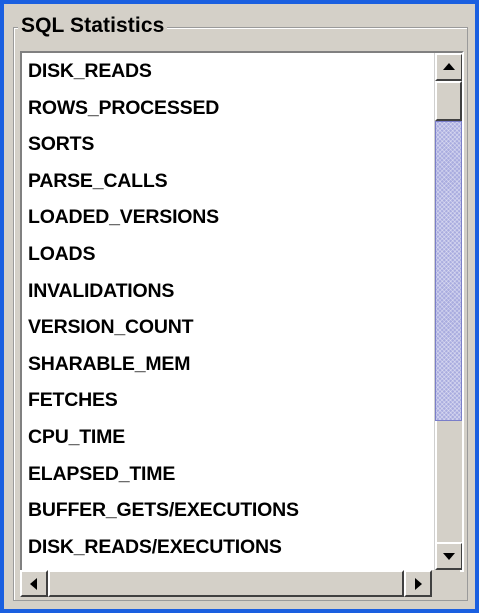 Image resolution: width=479 pixels, height=613 pixels. I want to click on list-item: LOADS, so click(227, 254).